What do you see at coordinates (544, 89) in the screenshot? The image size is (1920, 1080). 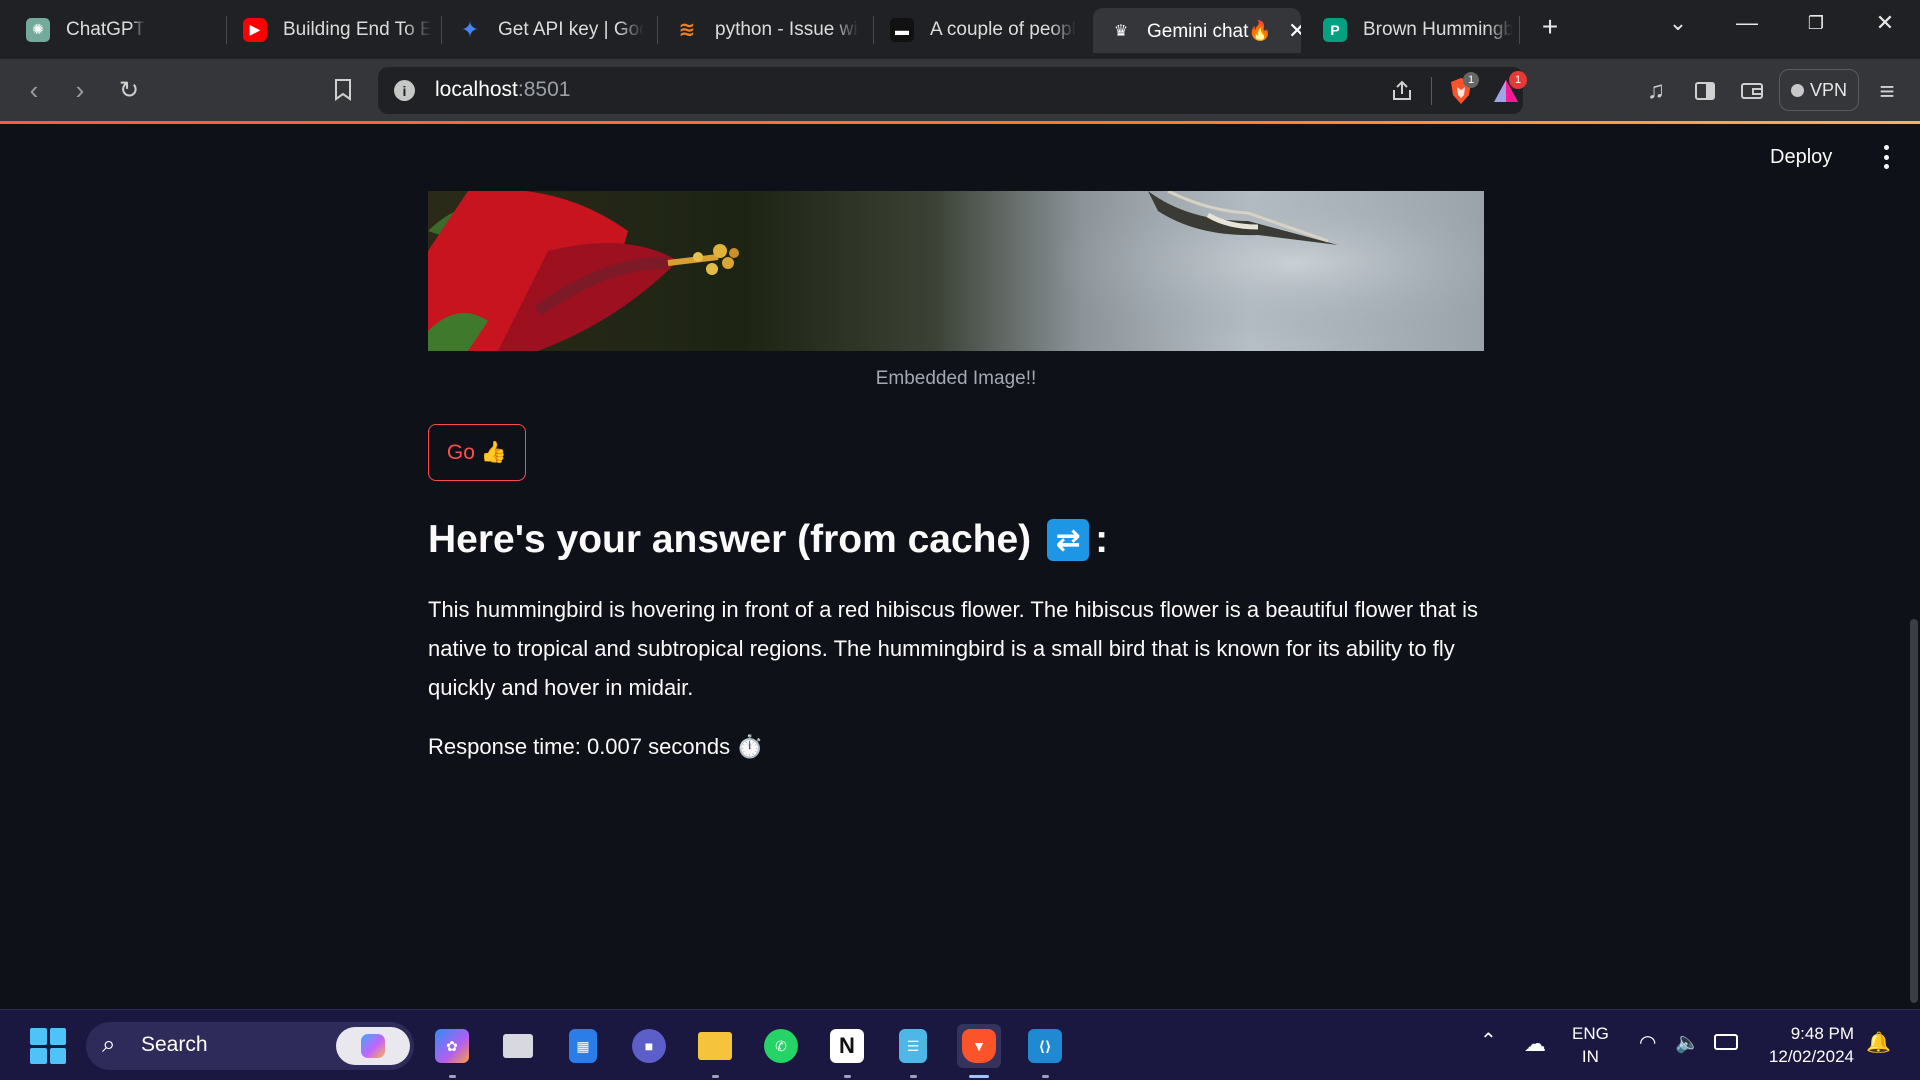 I see `address-port: :8501` at bounding box center [544, 89].